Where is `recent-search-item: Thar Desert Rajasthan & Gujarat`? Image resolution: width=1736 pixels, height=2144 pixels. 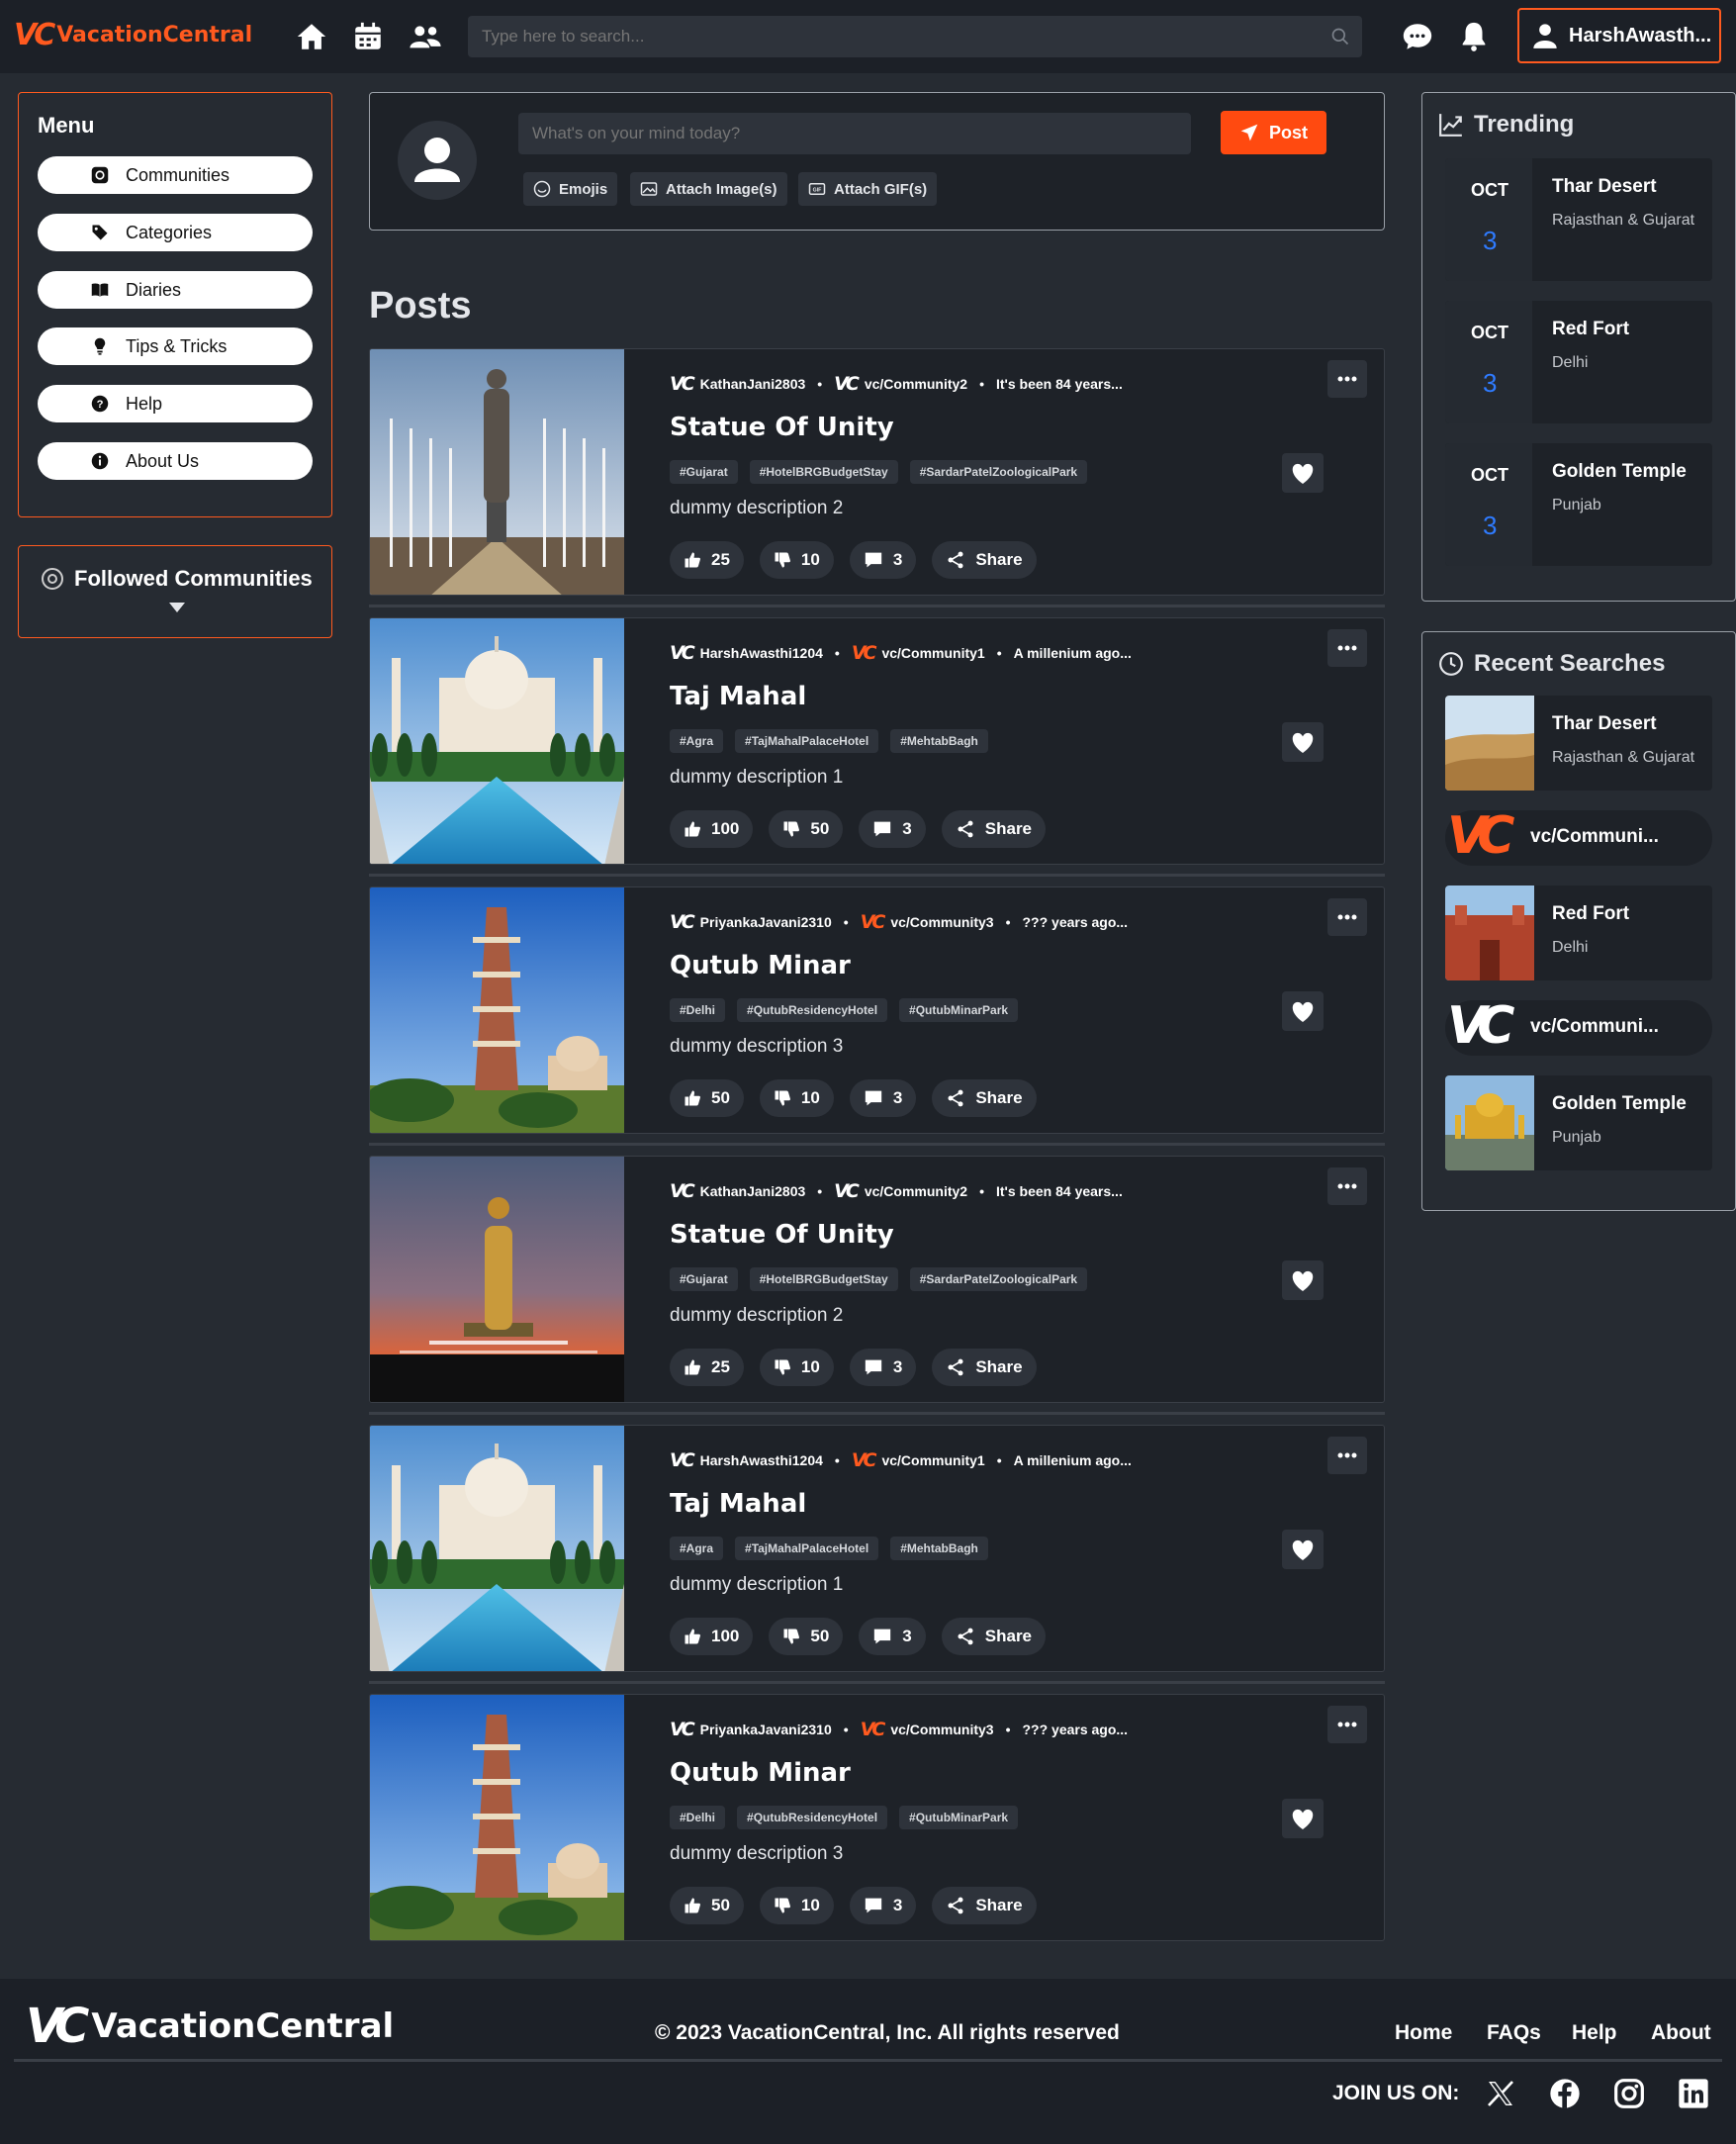 recent-search-item: Thar Desert Rajasthan & Gujarat is located at coordinates (1578, 743).